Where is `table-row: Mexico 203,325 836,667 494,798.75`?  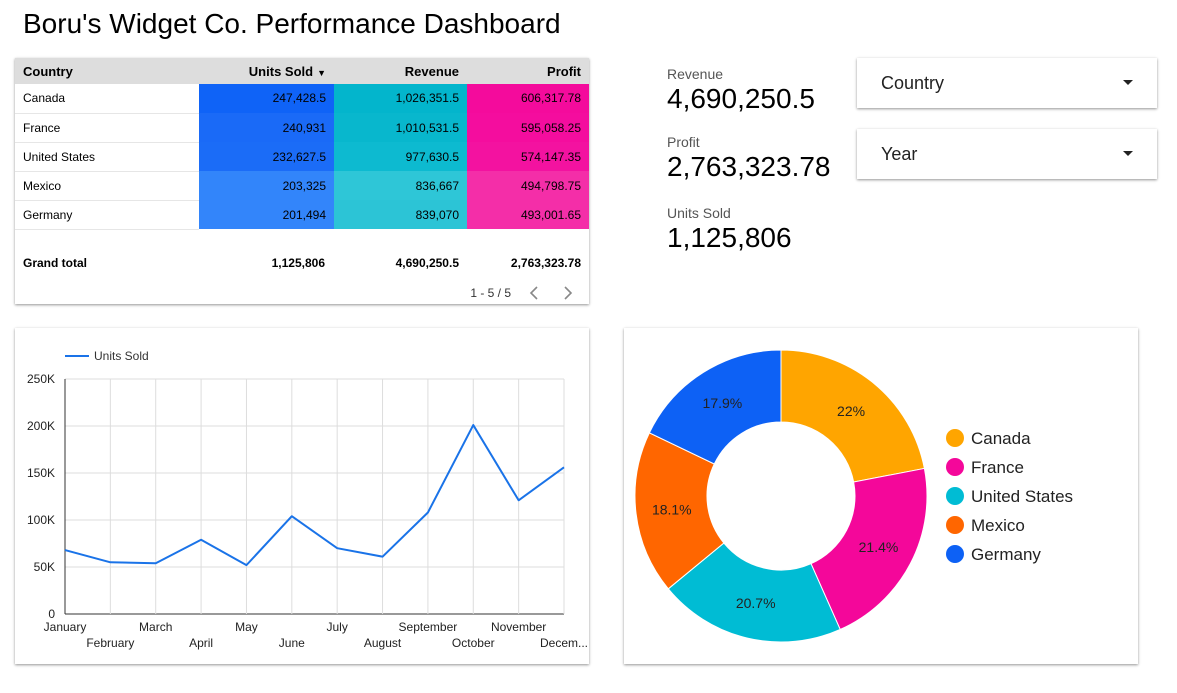
table-row: Mexico 203,325 836,667 494,798.75 is located at coordinates (302, 186).